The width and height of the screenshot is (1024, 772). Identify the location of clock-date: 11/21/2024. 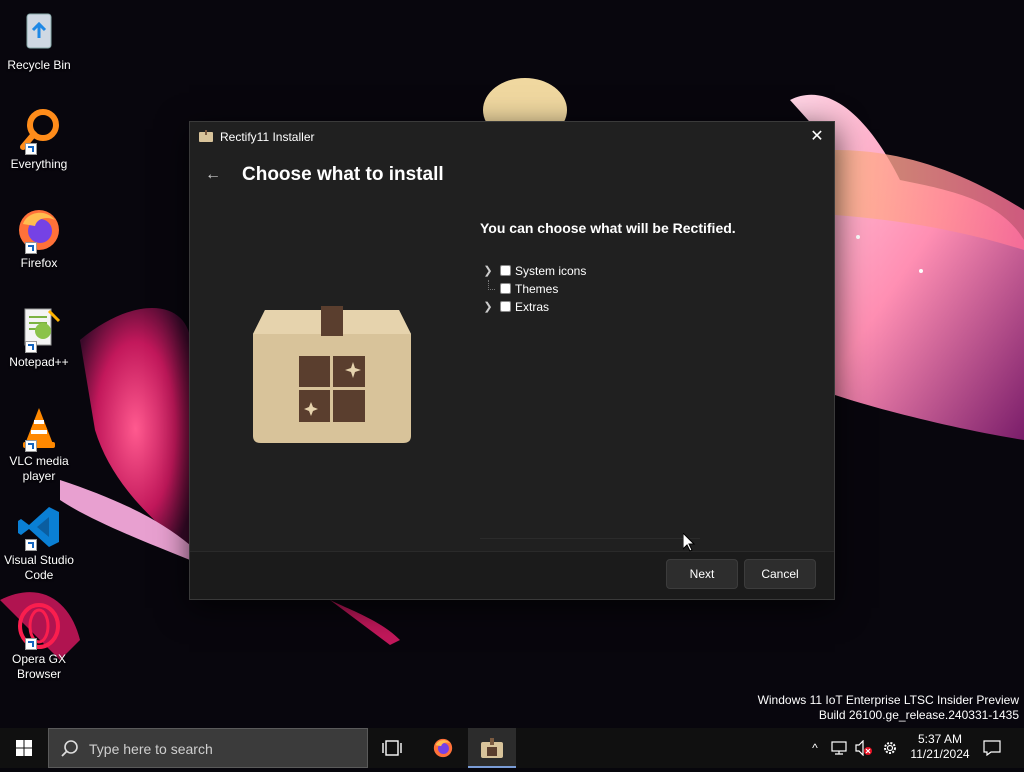
(940, 754).